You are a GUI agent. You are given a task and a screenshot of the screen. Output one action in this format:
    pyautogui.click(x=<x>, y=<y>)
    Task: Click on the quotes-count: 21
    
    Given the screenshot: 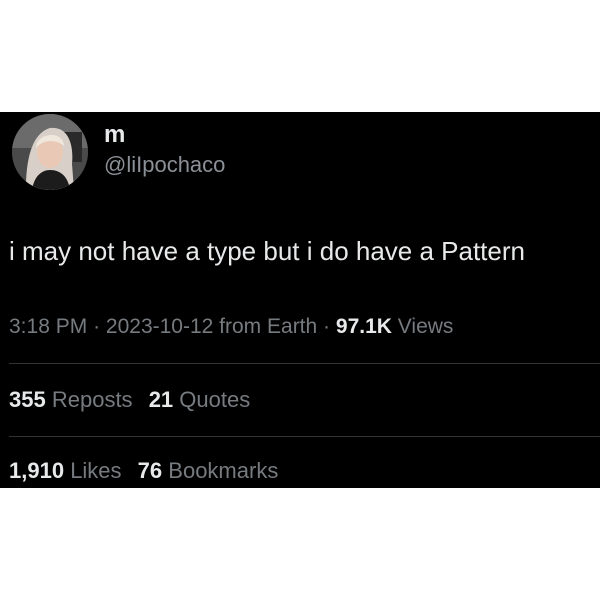 What is the action you would take?
    pyautogui.click(x=161, y=399)
    